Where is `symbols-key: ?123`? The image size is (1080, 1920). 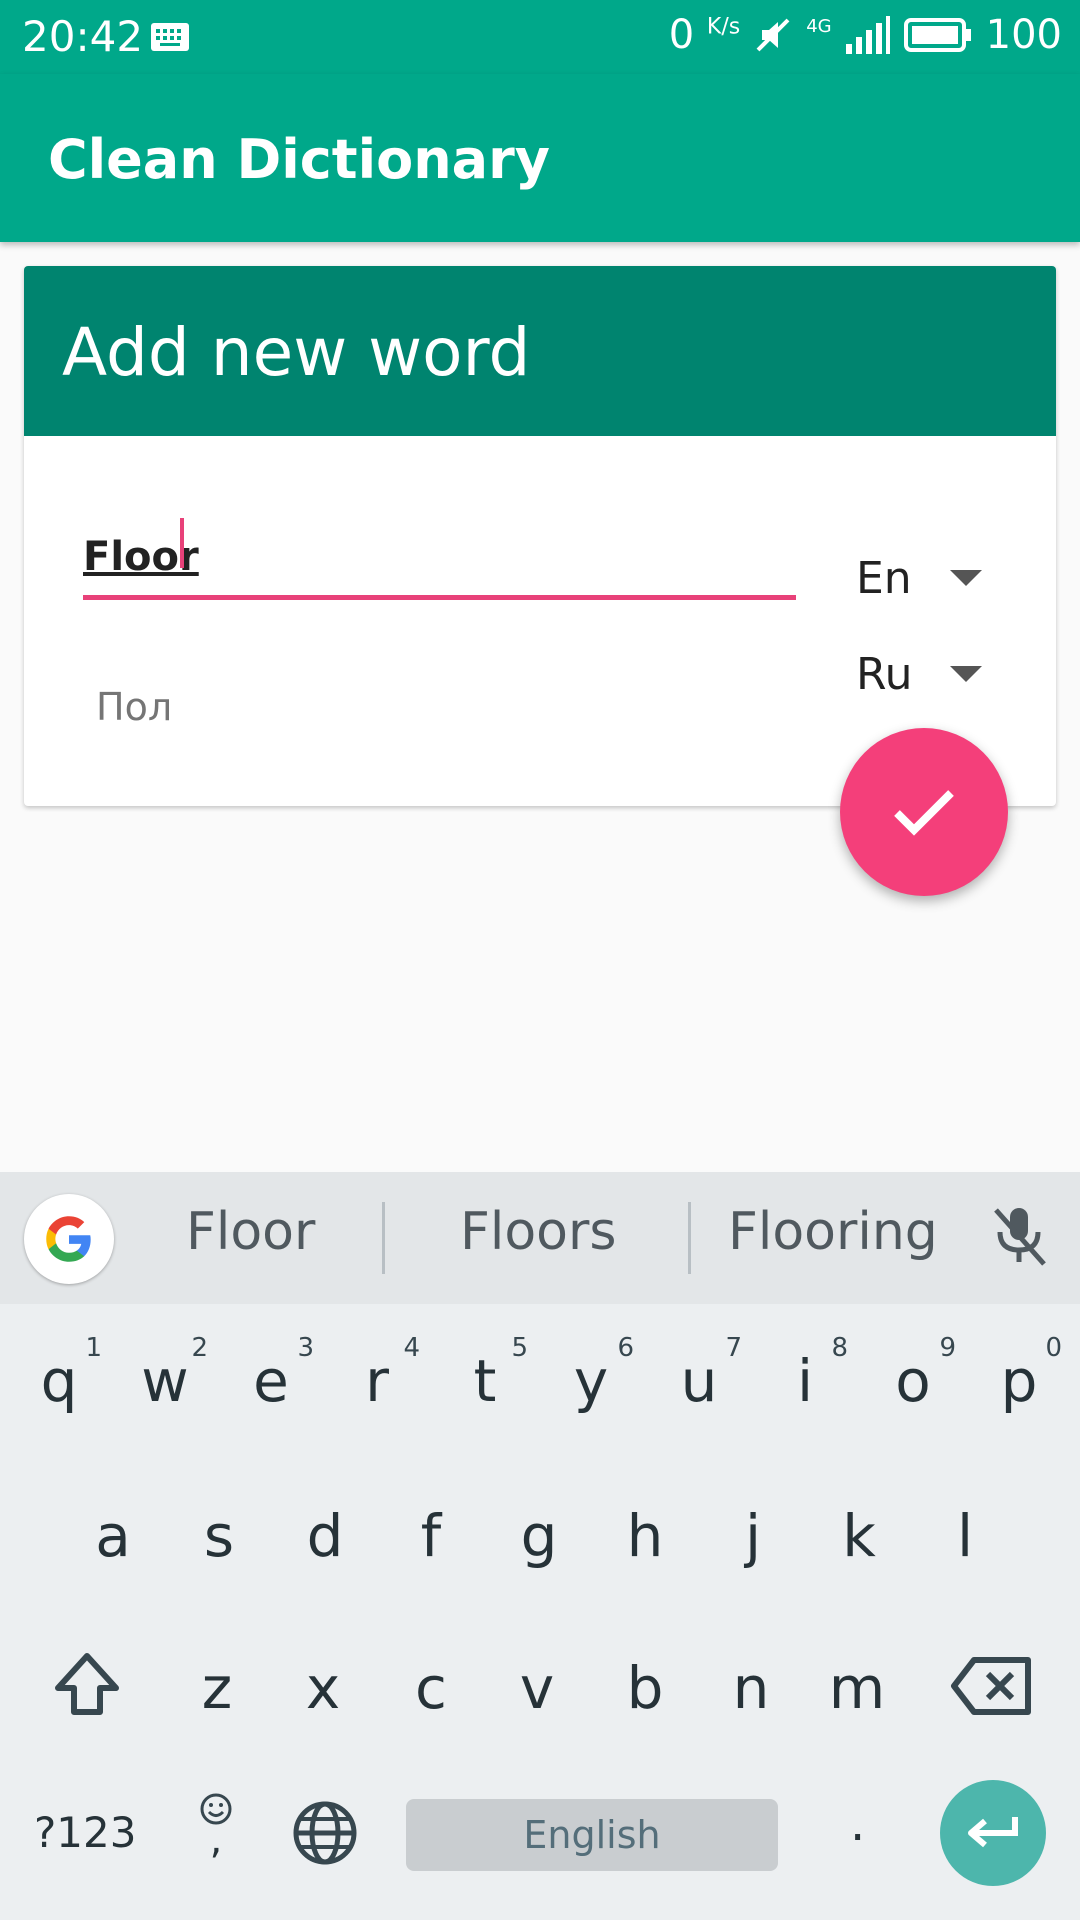
symbols-key: ?123 is located at coordinates (85, 1832).